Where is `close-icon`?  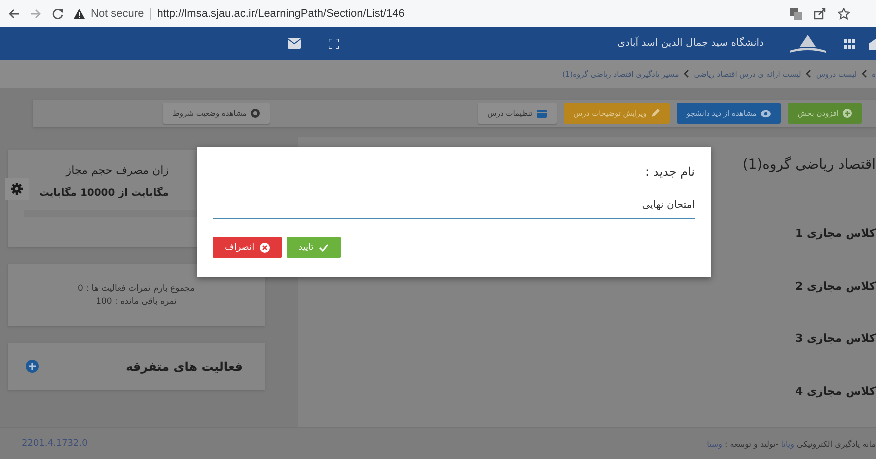 close-icon is located at coordinates (265, 247).